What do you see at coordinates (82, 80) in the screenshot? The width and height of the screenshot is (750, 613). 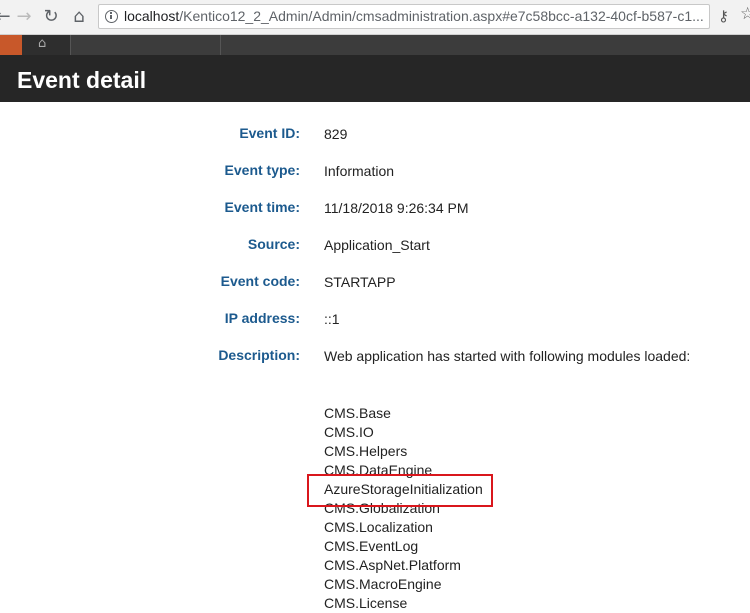 I see `page-title: Event detail` at bounding box center [82, 80].